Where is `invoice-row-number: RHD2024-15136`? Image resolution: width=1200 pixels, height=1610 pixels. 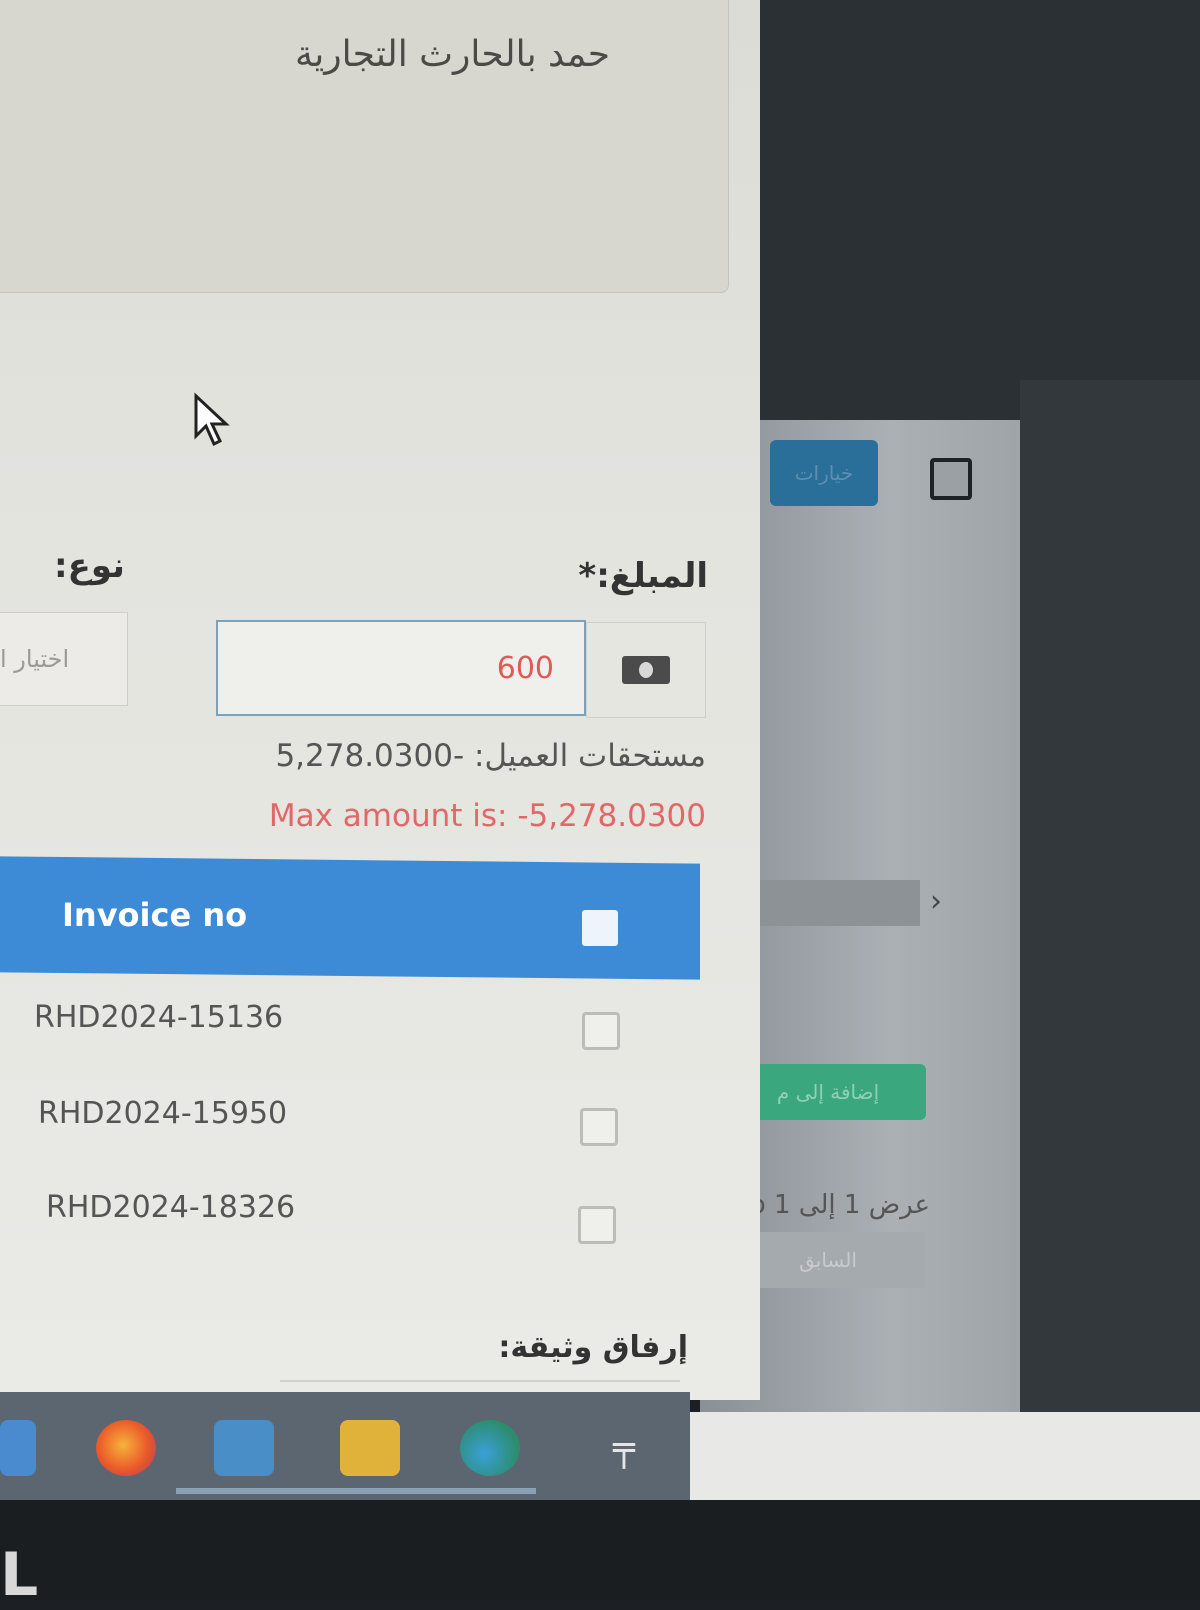 invoice-row-number: RHD2024-15136 is located at coordinates (159, 1017).